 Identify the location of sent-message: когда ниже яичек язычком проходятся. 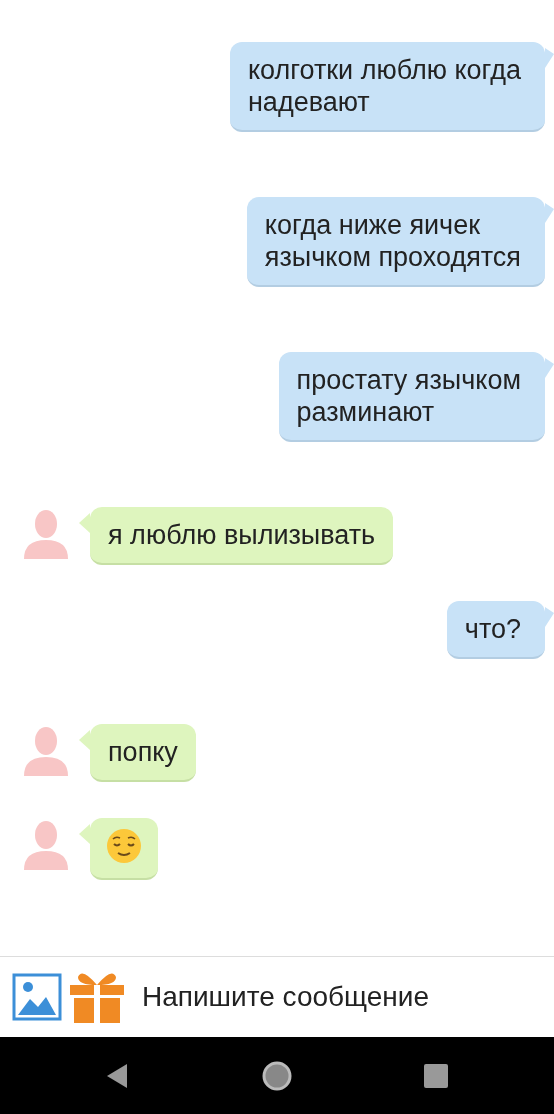
(395, 242).